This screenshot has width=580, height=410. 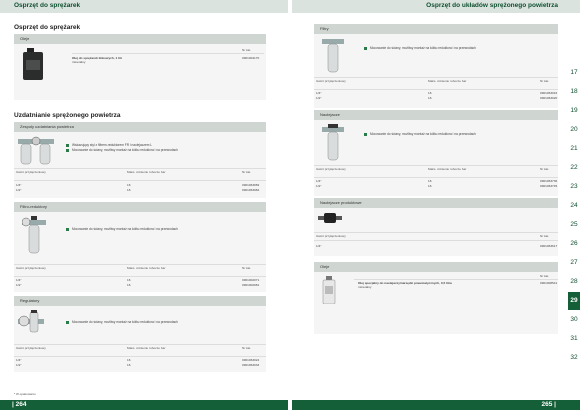 What do you see at coordinates (549, 283) in the screenshot?
I see `product-cat-number: 0901008541` at bounding box center [549, 283].